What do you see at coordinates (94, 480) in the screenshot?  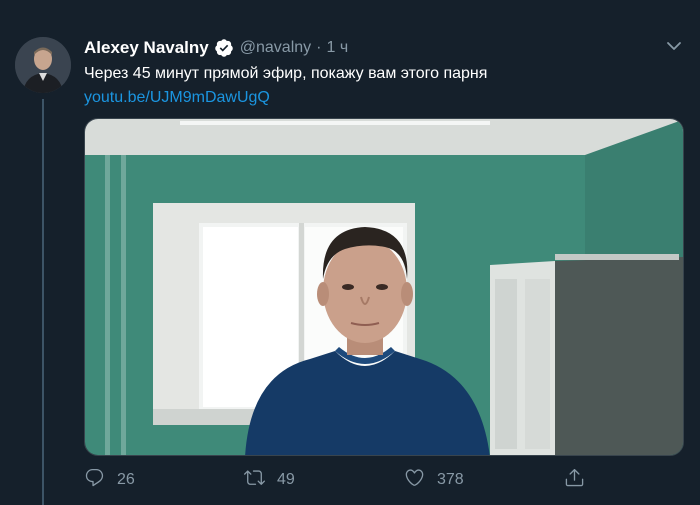 I see `reply-icon` at bounding box center [94, 480].